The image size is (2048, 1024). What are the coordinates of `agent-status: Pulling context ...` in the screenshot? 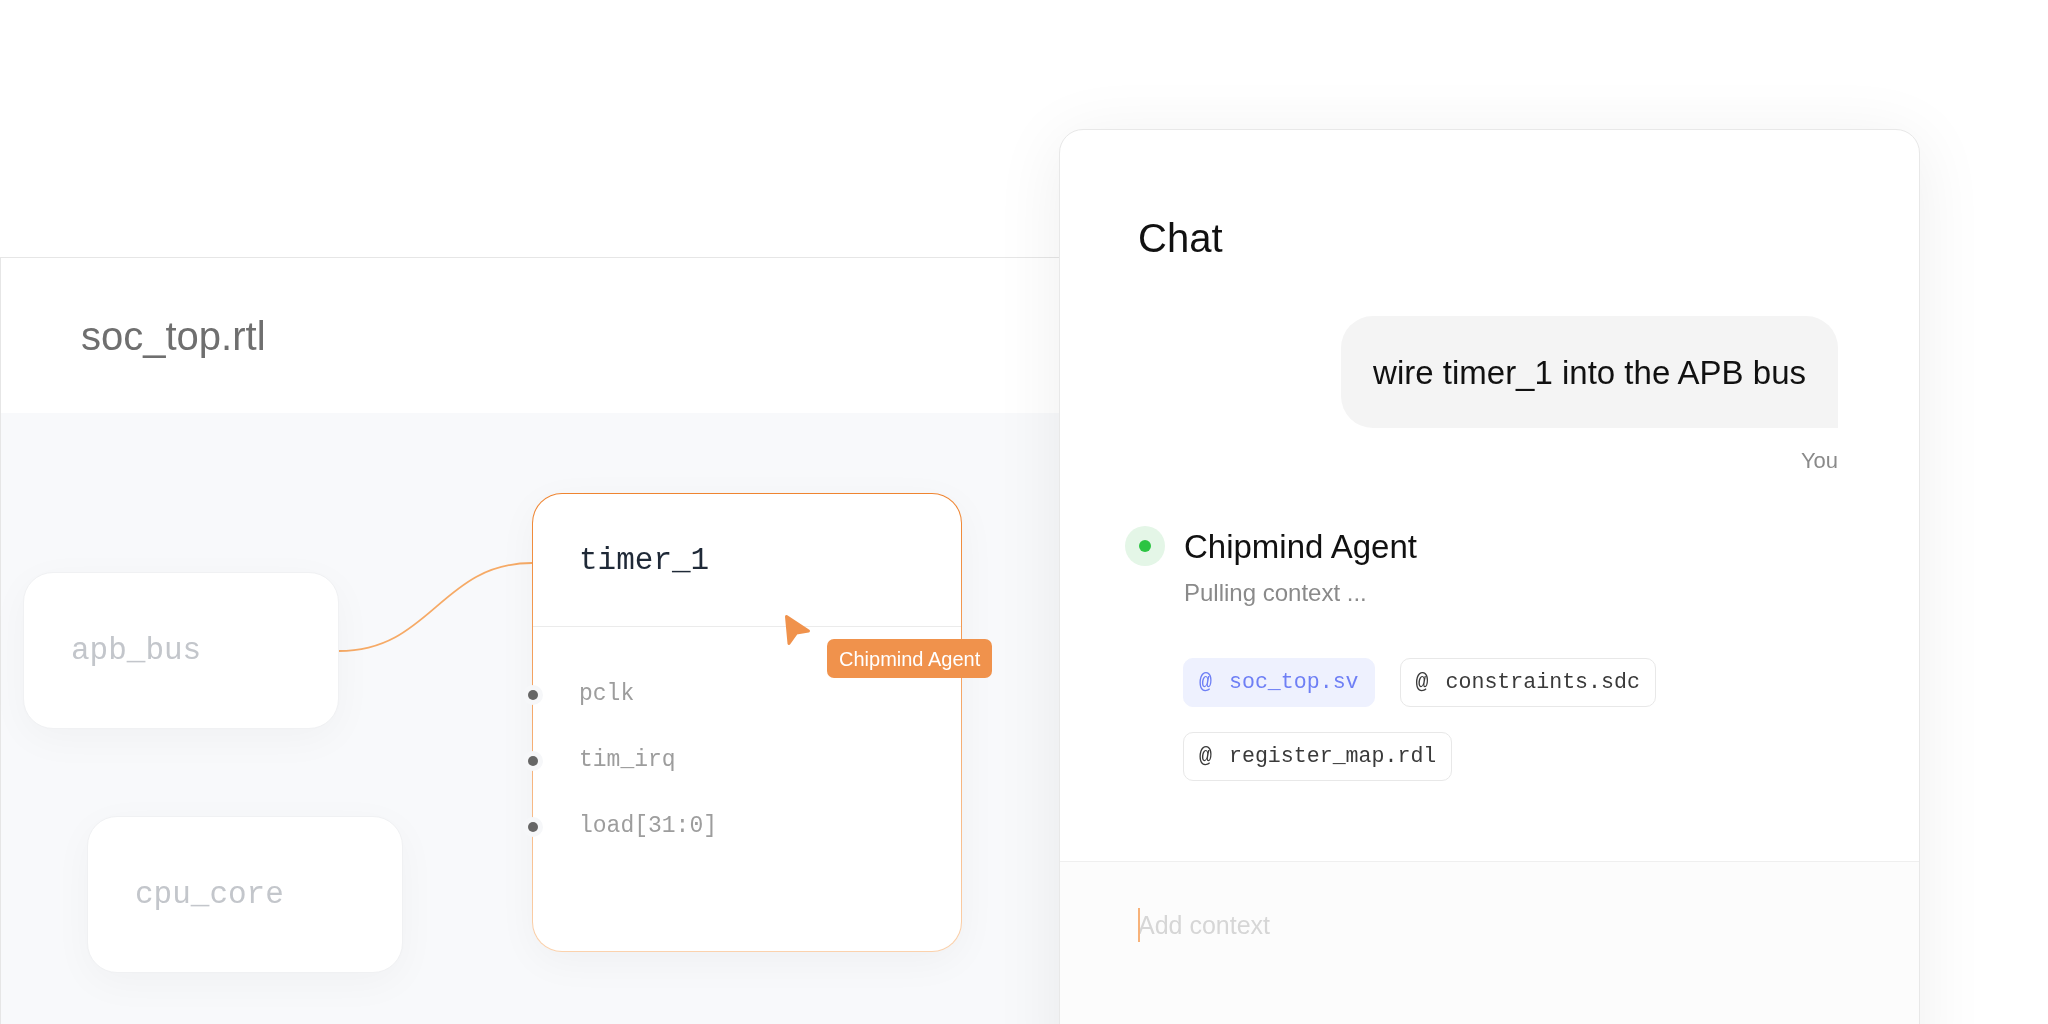 It's located at (1276, 593).